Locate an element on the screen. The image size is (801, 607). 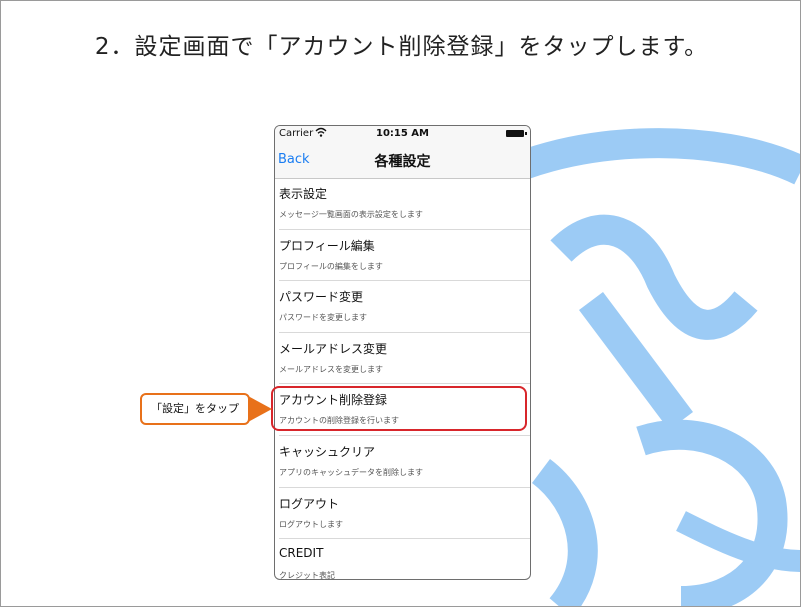
tap-callout: 「設定」をタップ is located at coordinates (195, 409).